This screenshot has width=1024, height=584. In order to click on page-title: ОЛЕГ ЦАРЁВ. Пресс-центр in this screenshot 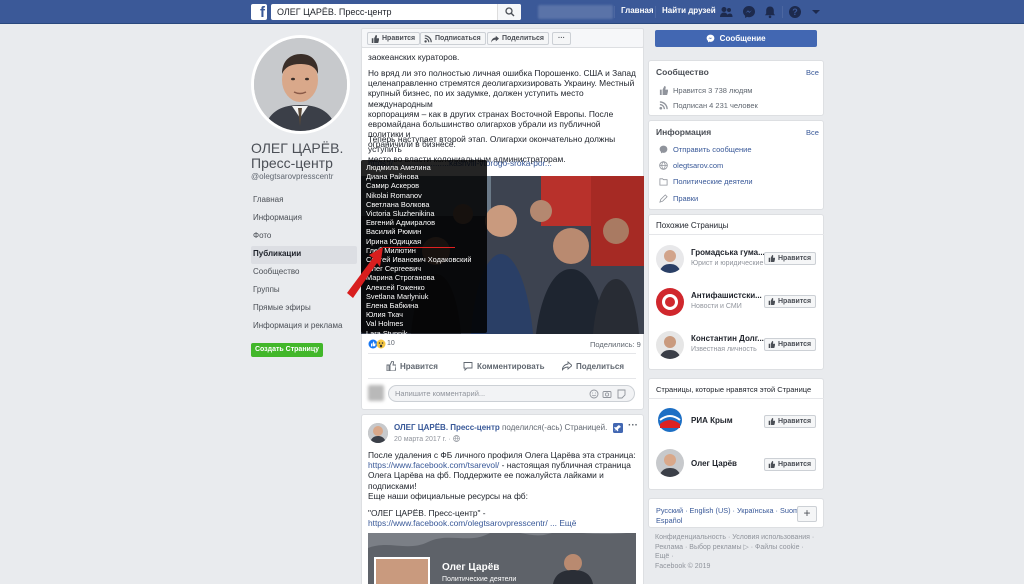, I will do `click(297, 155)`.